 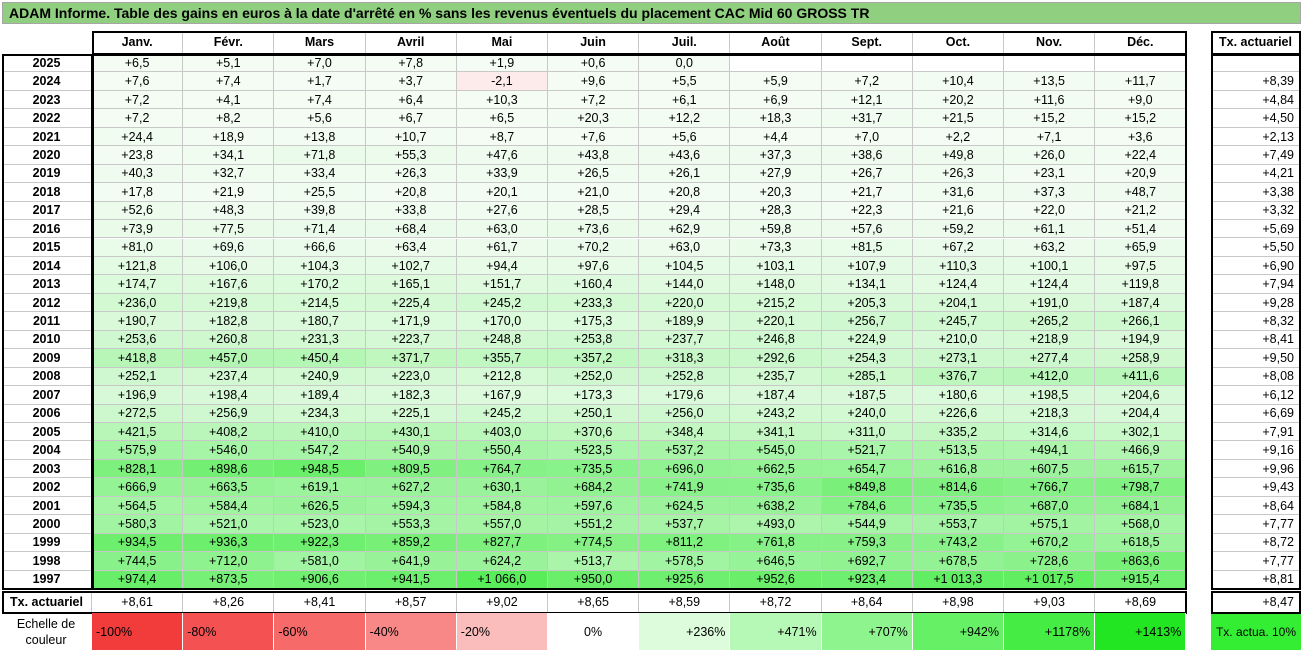 What do you see at coordinates (502, 395) in the screenshot?
I see `table-cell: +167,9` at bounding box center [502, 395].